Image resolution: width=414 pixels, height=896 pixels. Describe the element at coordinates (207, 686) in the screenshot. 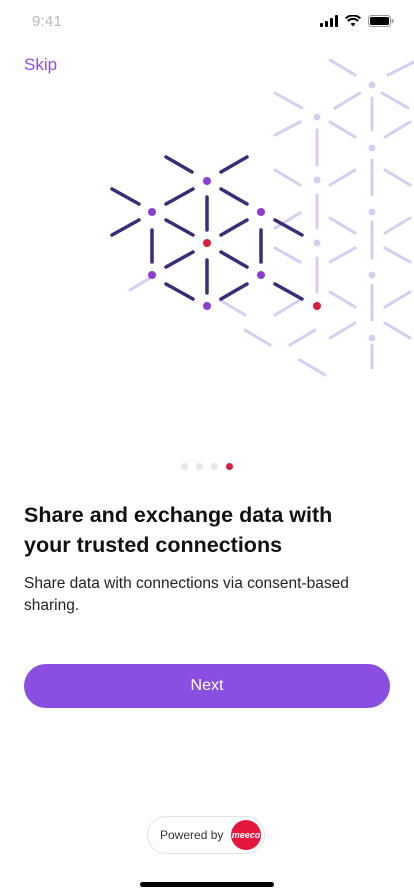

I see `next-button: Next` at that location.